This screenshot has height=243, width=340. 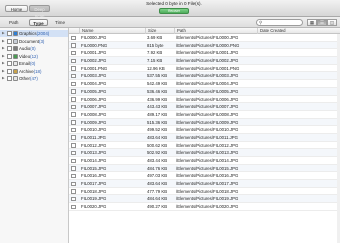 What do you see at coordinates (94, 184) in the screenshot?
I see `file-name: FIL0017.JPG` at bounding box center [94, 184].